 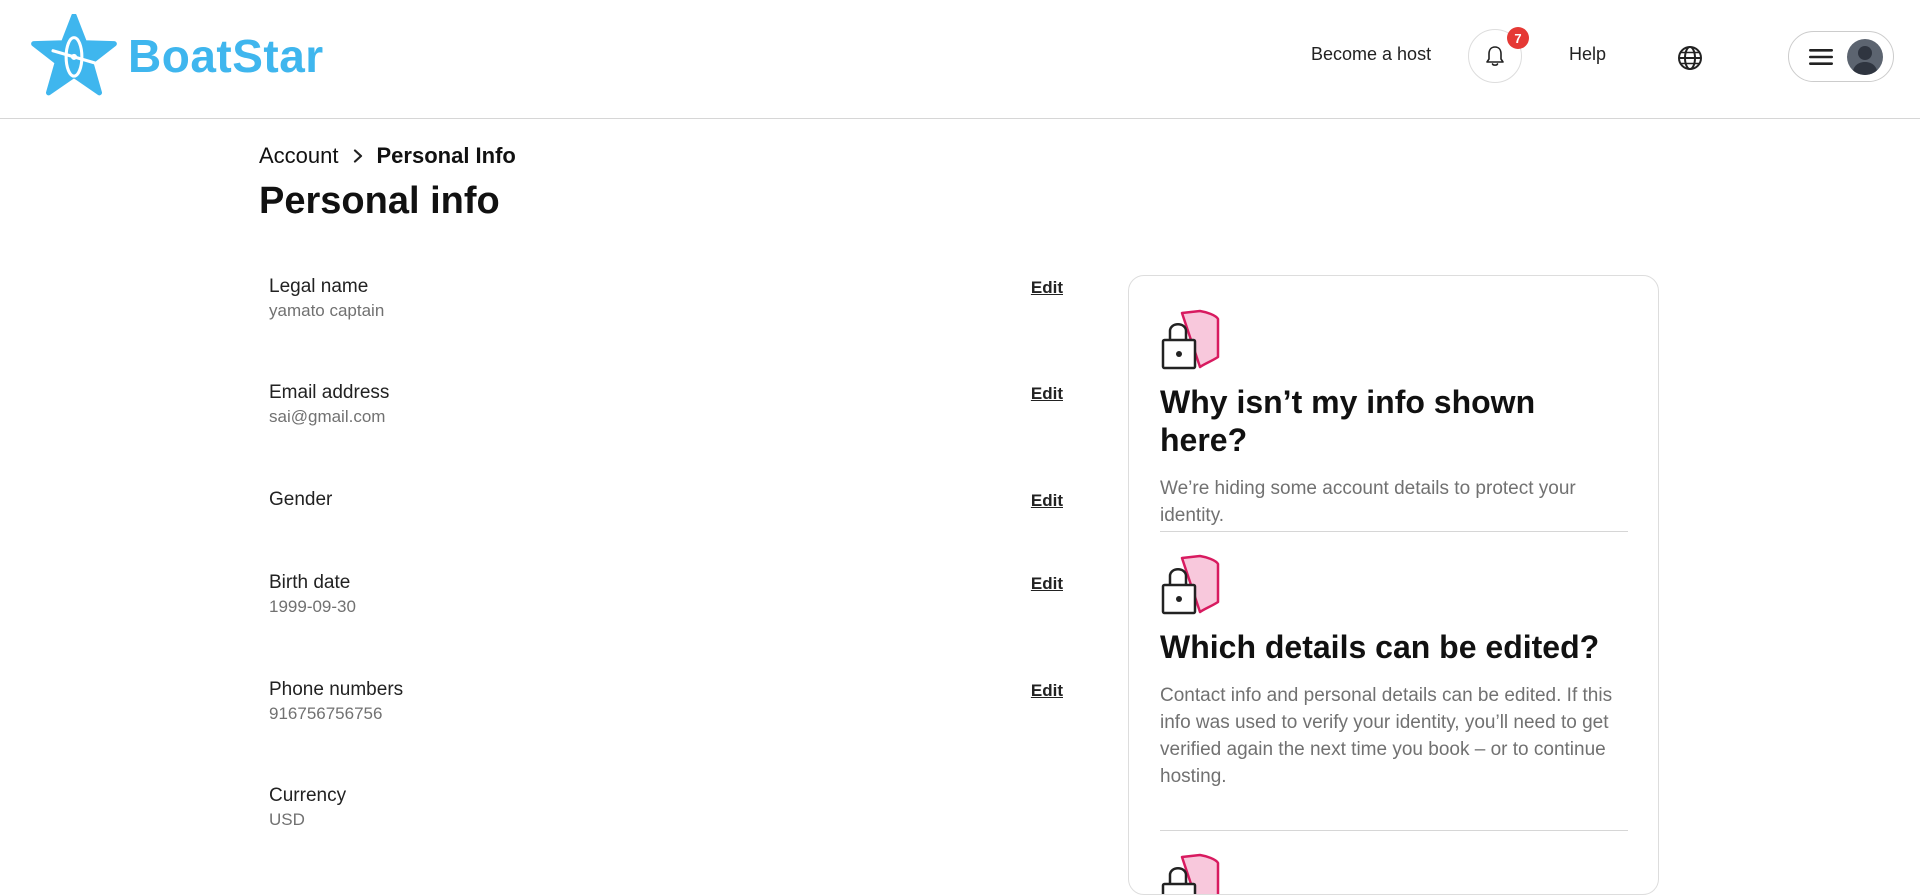 What do you see at coordinates (1841, 56) in the screenshot?
I see `profile-menu-button` at bounding box center [1841, 56].